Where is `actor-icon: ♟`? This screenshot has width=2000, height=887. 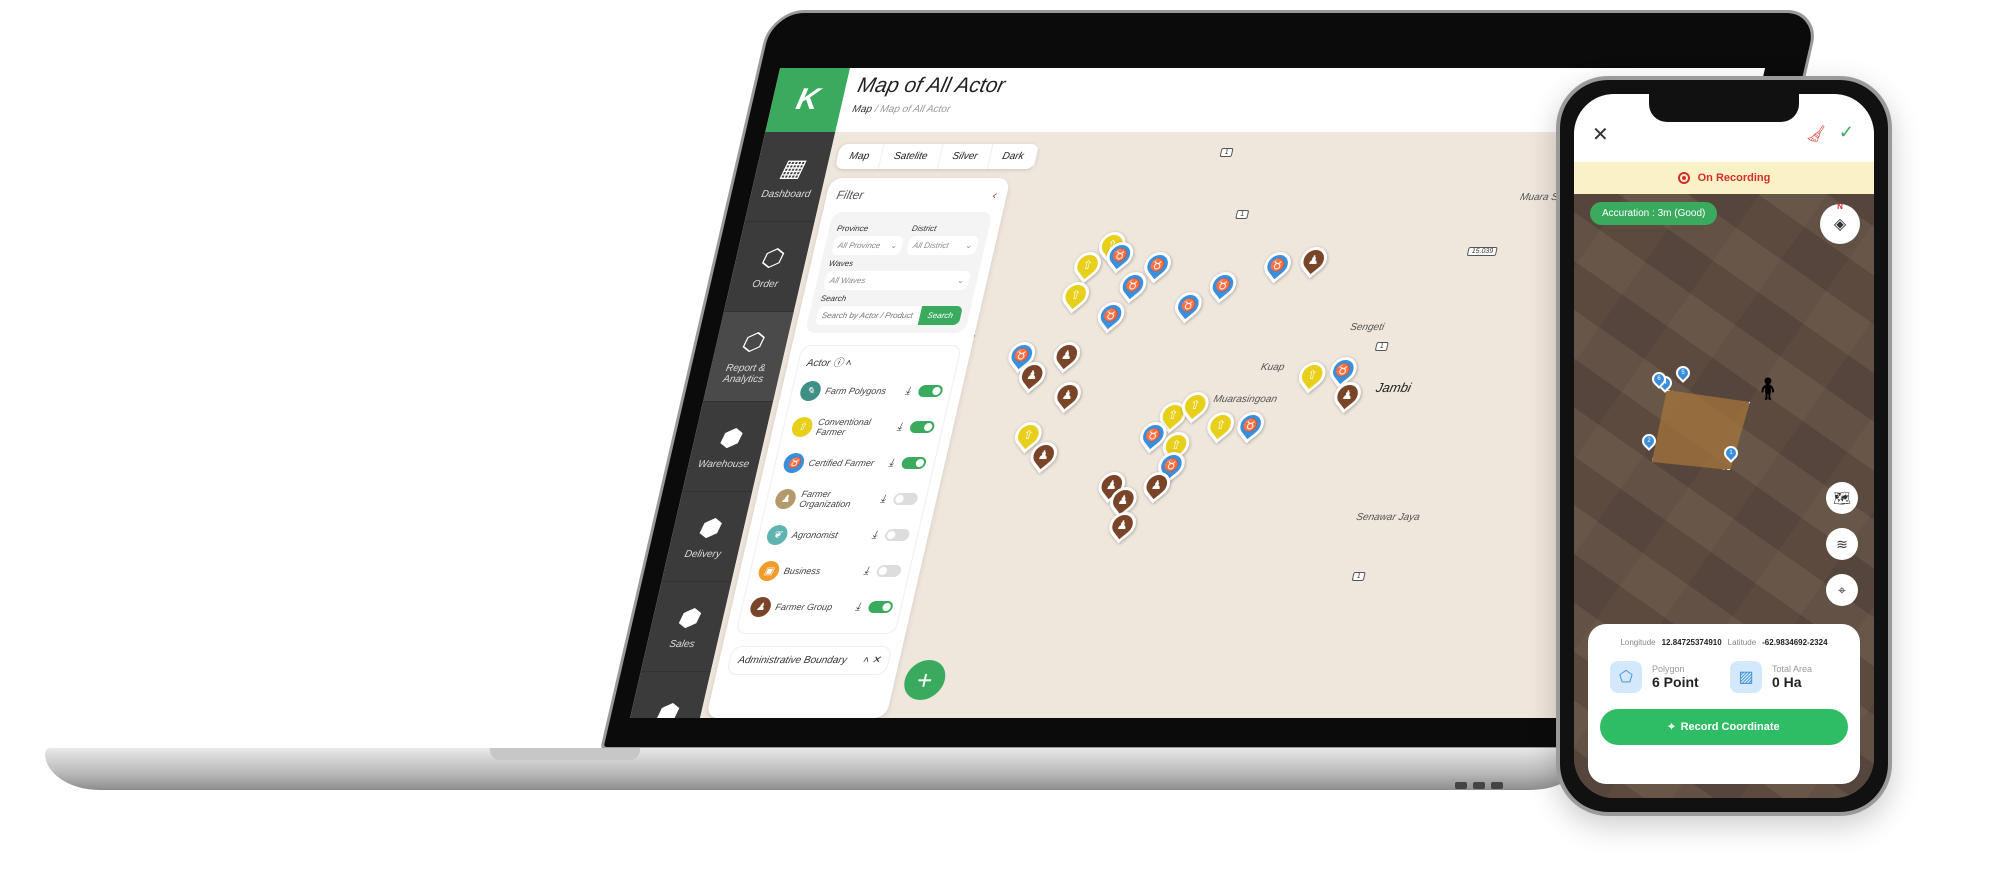
actor-icon: ♟ is located at coordinates (785, 499).